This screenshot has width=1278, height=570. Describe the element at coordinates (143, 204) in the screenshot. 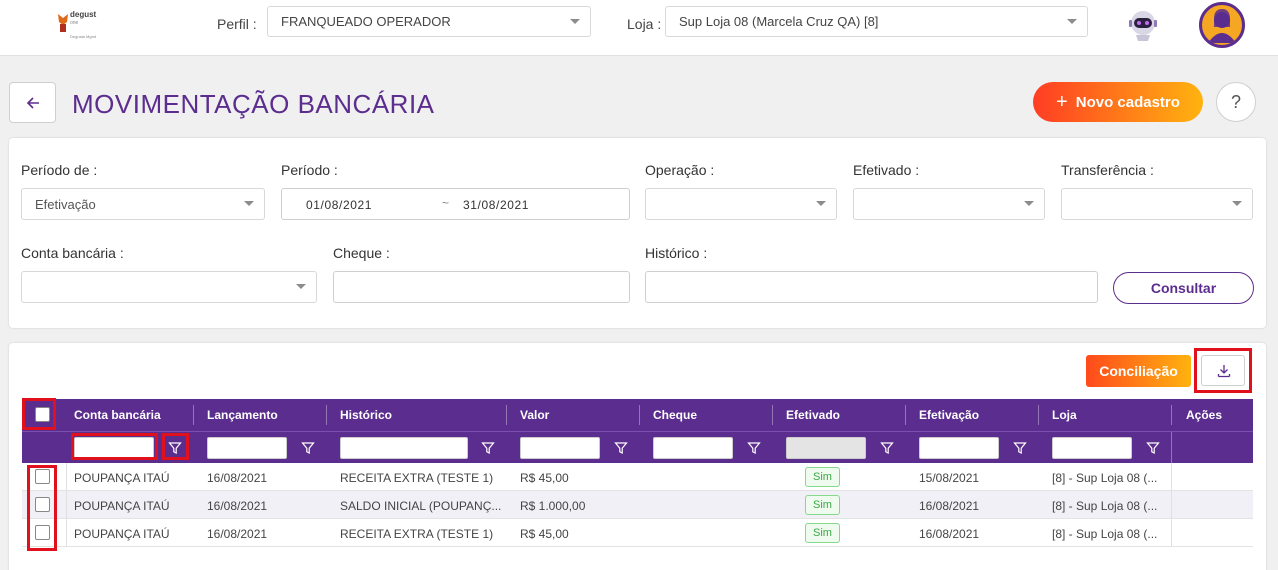

I see `periodo-de-select: Efetivação` at that location.